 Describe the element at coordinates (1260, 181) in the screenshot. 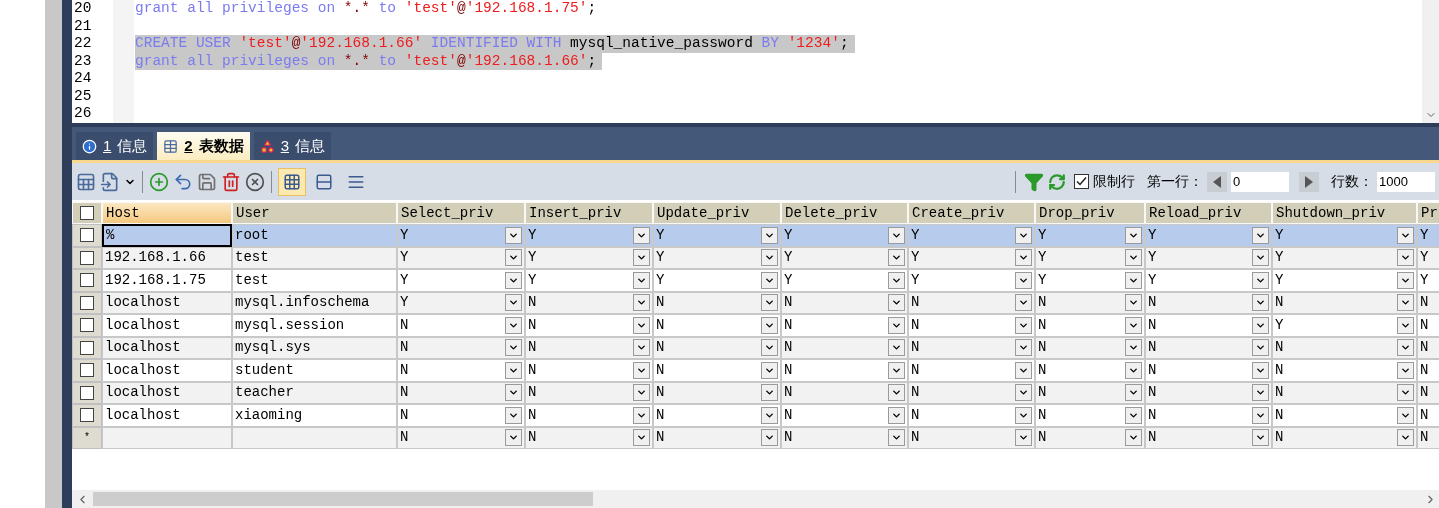

I see `first-row-field: 0` at that location.